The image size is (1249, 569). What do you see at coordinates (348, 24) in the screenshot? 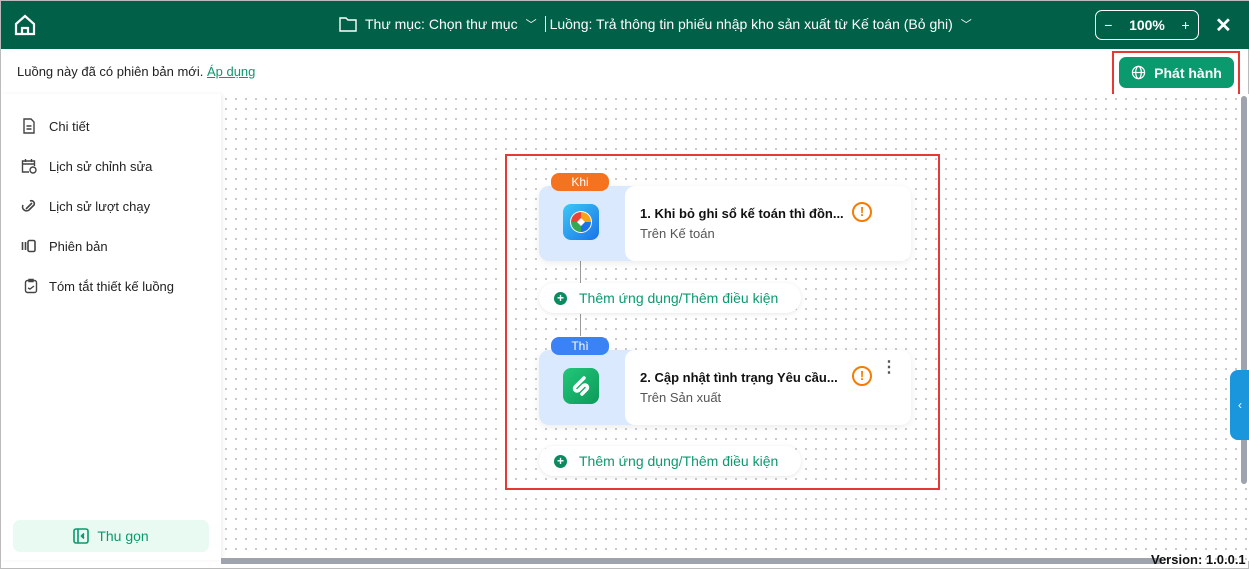
I see `folder-icon` at bounding box center [348, 24].